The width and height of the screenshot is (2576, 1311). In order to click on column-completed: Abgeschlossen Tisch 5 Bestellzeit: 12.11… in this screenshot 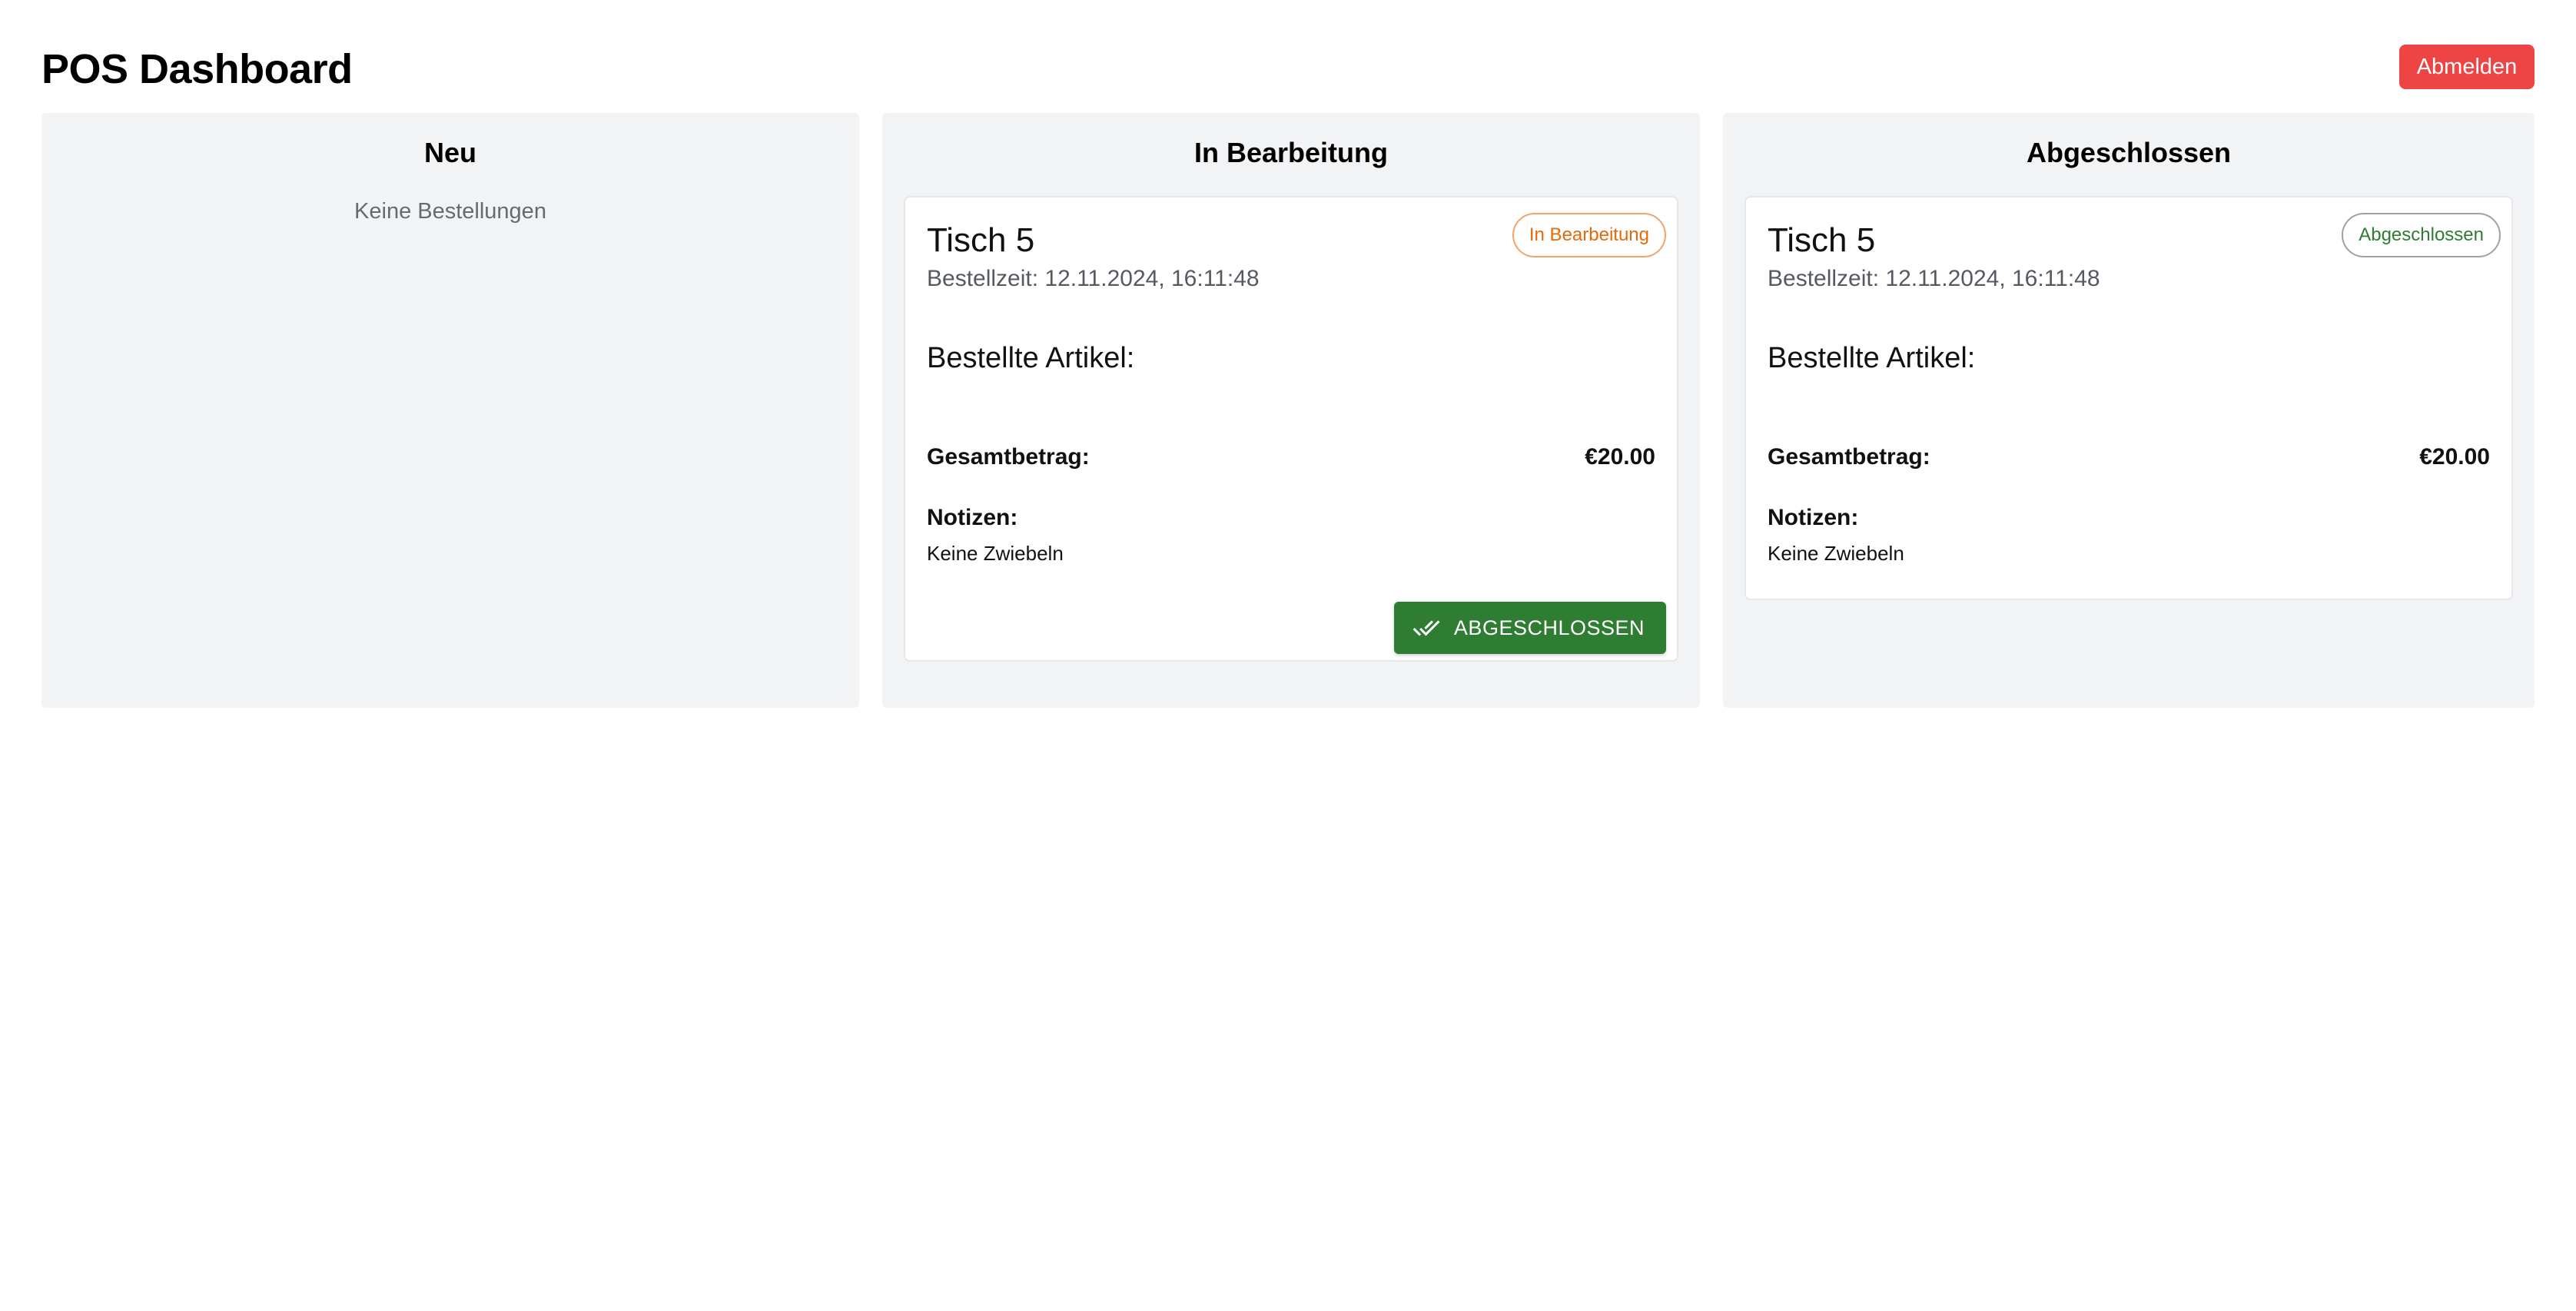, I will do `click(2129, 410)`.